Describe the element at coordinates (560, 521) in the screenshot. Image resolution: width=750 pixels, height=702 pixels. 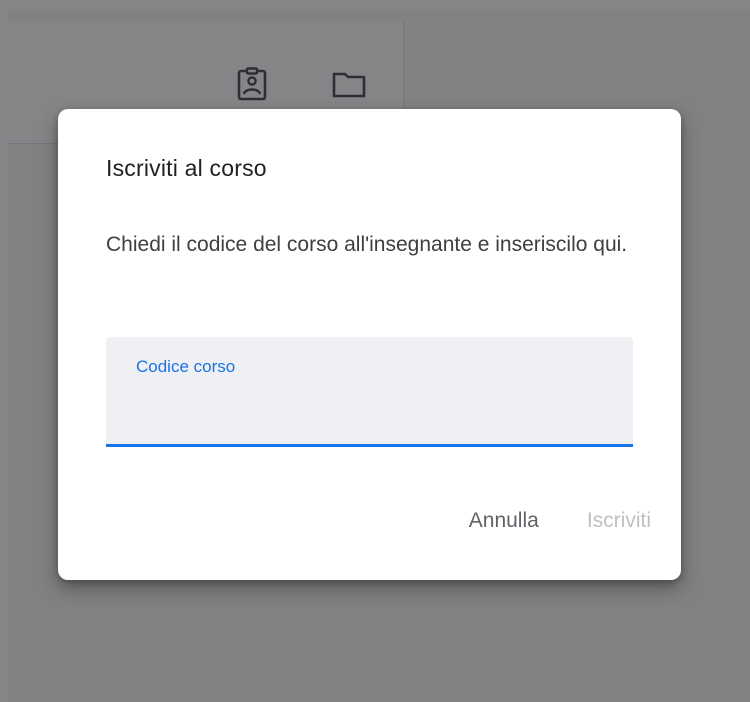
I see `dialog-actions: Annulla Iscriviti` at that location.